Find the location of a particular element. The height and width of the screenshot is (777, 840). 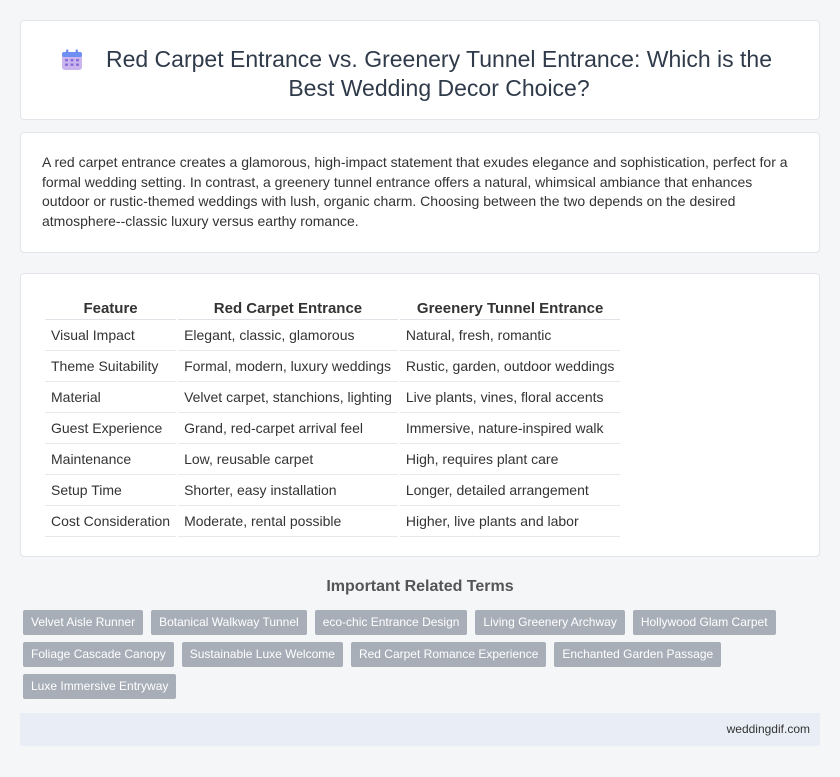

footer: weddingdif.com is located at coordinates (420, 729).